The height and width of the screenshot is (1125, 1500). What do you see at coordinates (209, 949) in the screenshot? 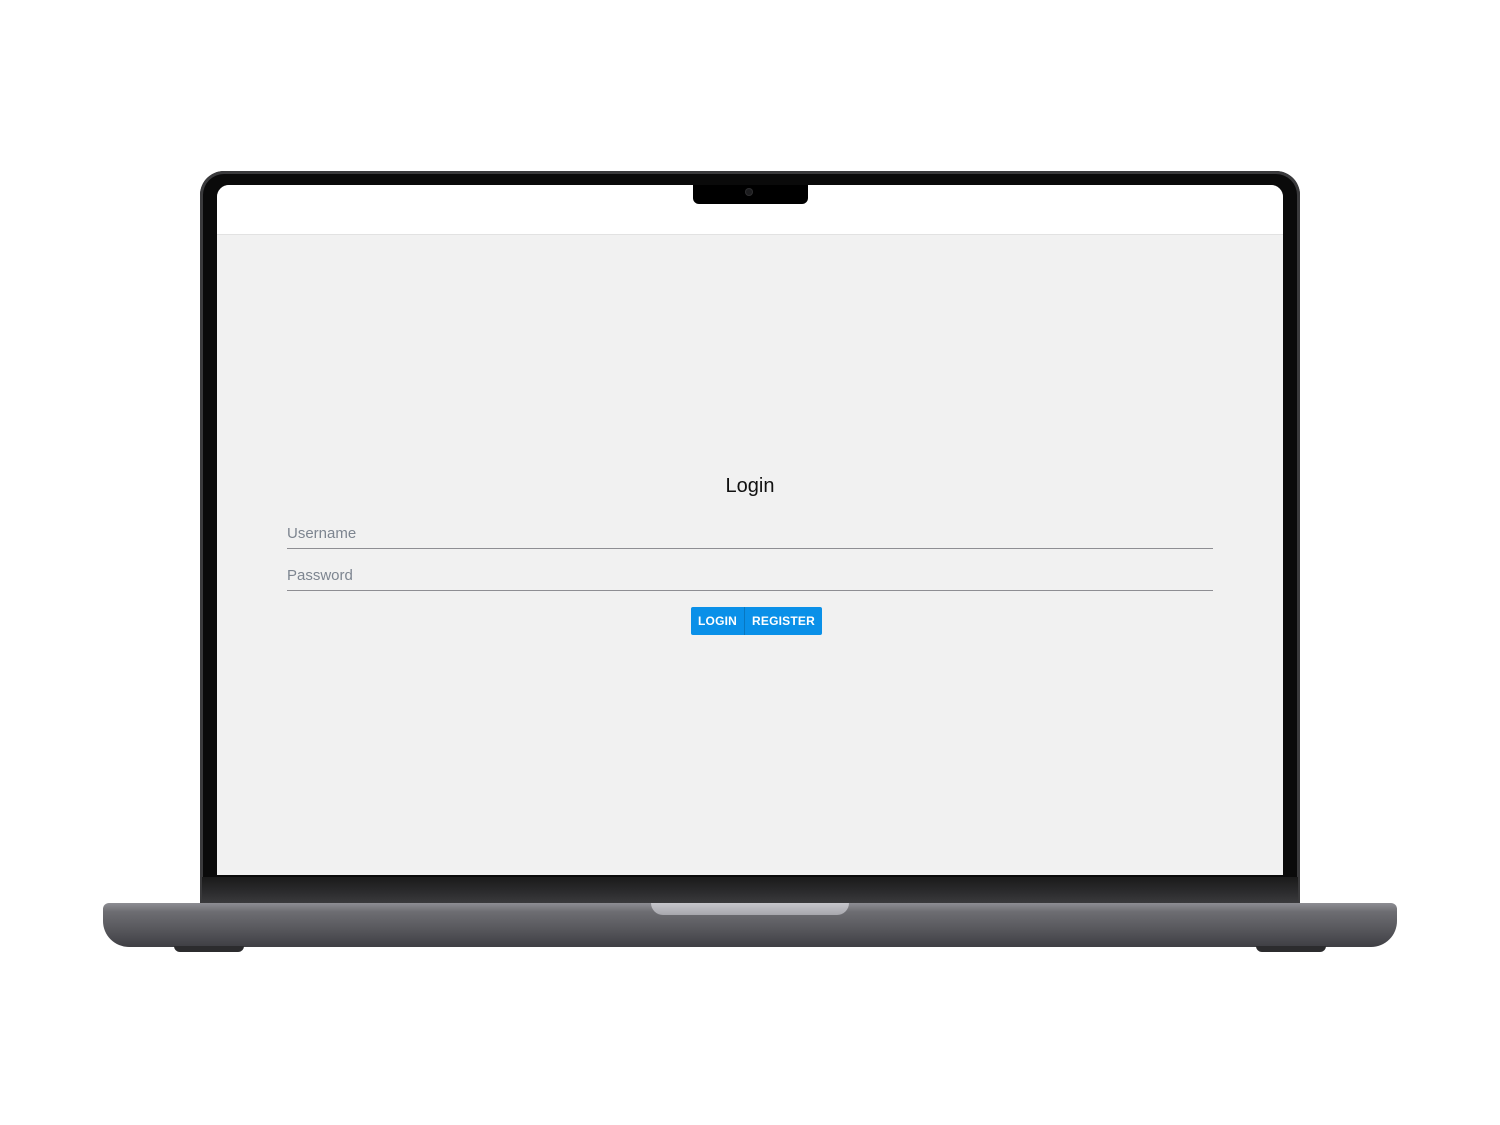
I see `laptop-foot-left` at bounding box center [209, 949].